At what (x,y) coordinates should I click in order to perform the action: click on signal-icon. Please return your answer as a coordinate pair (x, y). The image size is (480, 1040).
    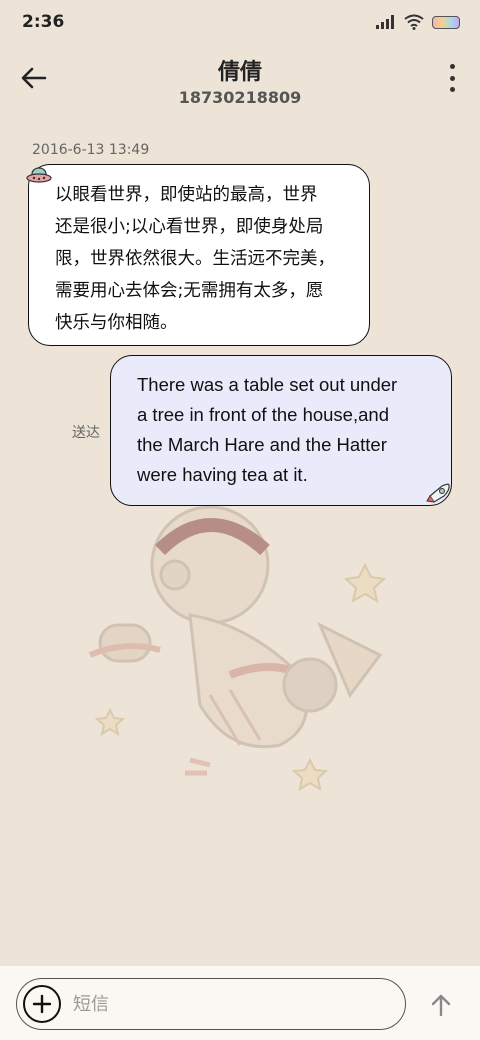
    Looking at the image, I should click on (385, 22).